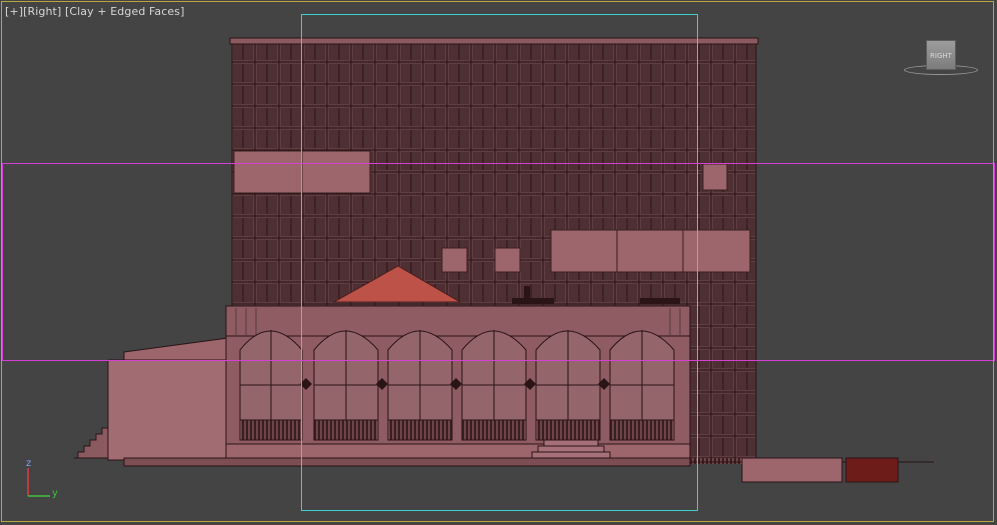 This screenshot has width=997, height=525. I want to click on annex-roof, so click(176, 350).